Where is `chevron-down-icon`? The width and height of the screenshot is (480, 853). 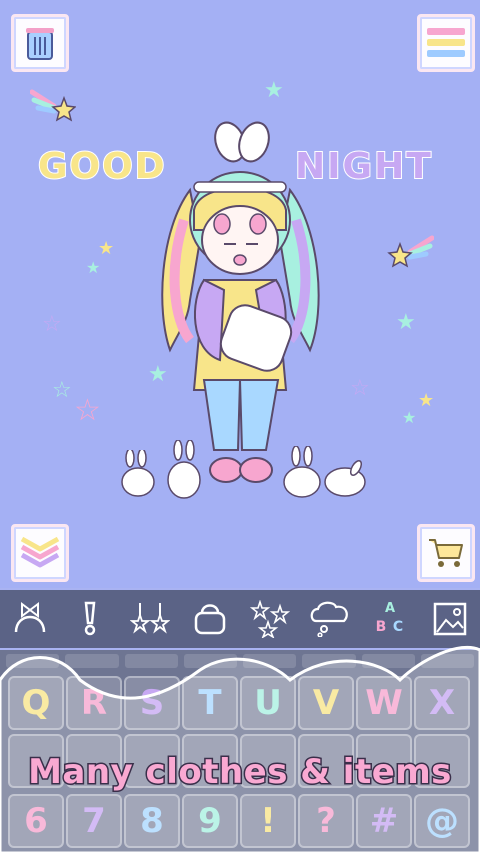
chevron-down-icon is located at coordinates (40, 552).